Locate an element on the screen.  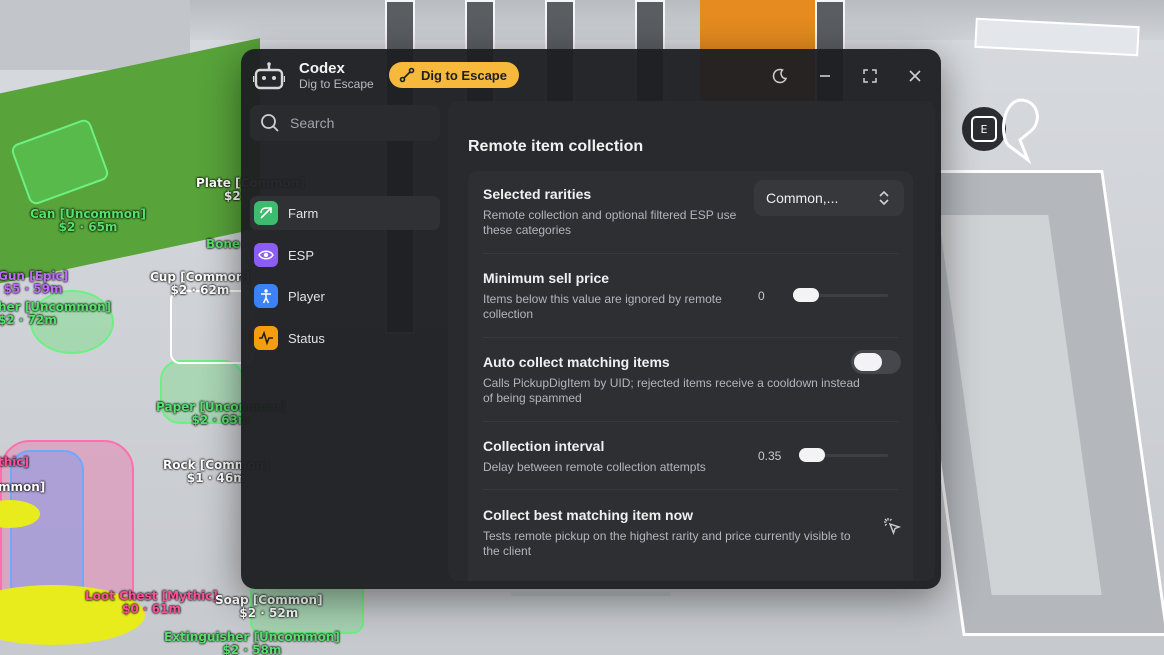
search-box is located at coordinates (345, 123).